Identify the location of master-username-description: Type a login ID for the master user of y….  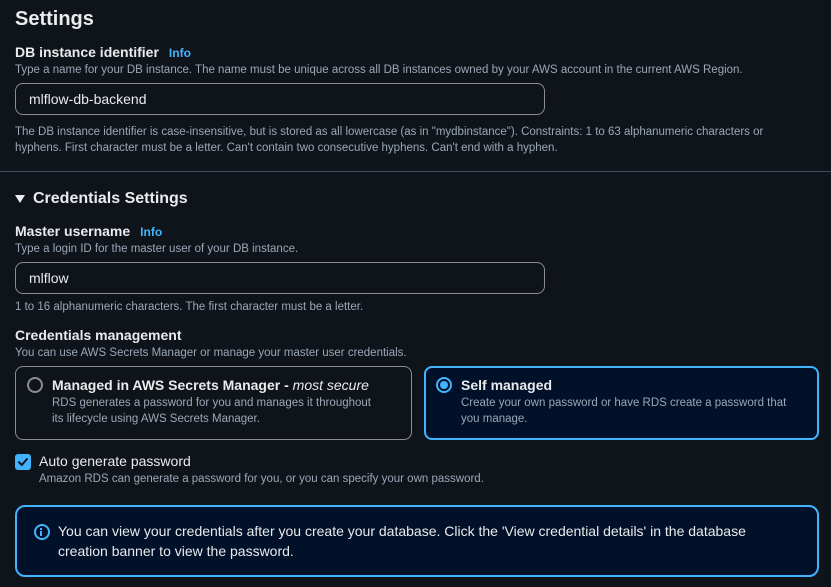
(157, 249).